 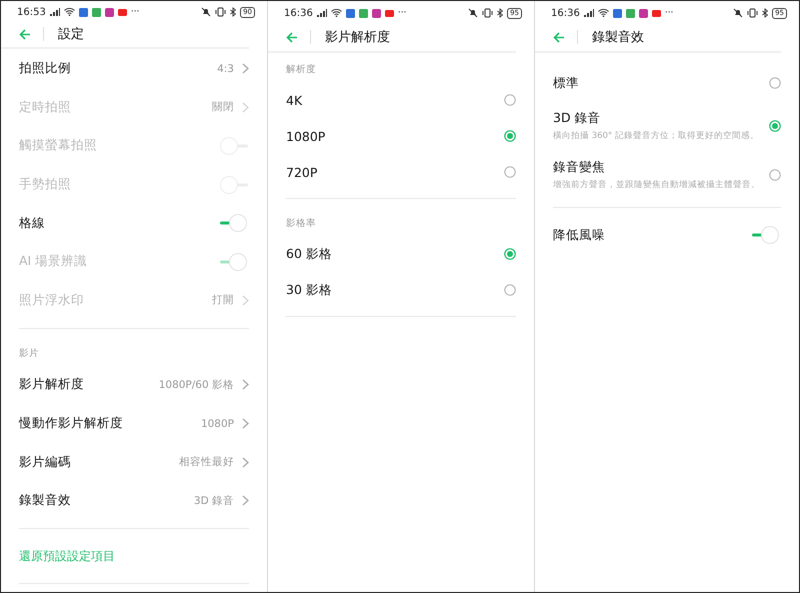 I want to click on screen-title: 設定, so click(x=71, y=35).